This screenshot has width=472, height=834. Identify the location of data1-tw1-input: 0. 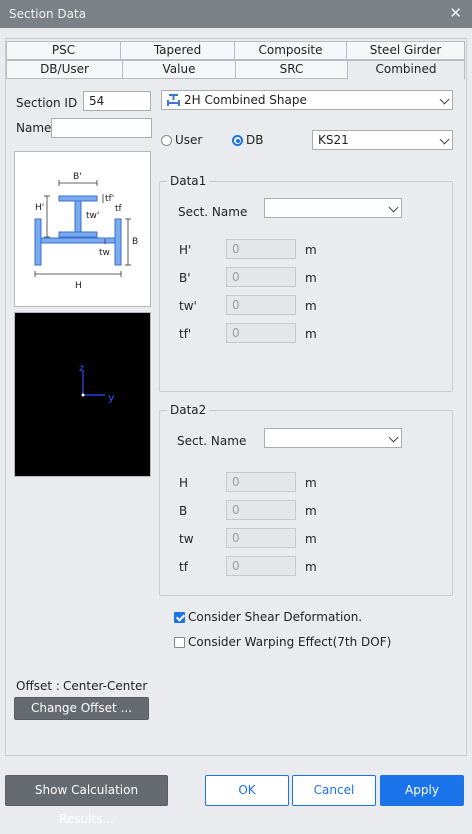
(261, 305).